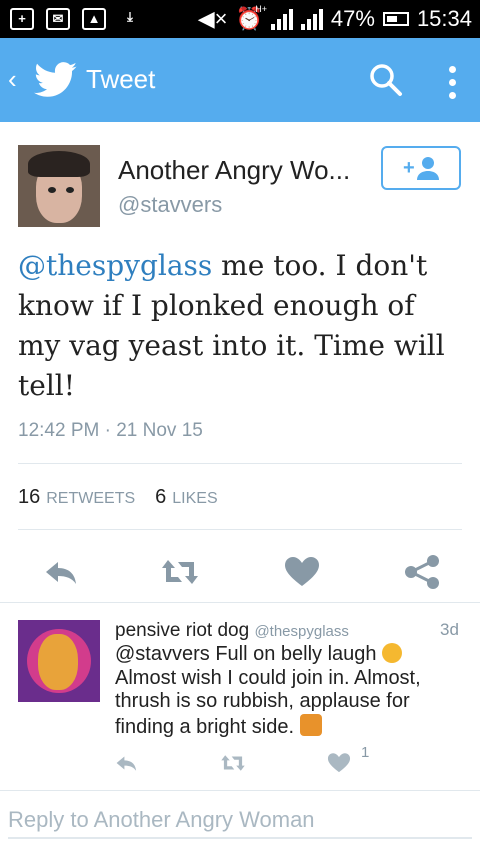 The width and height of the screenshot is (480, 854). Describe the element at coordinates (365, 752) in the screenshot. I see `reply-like-count: 1` at that location.